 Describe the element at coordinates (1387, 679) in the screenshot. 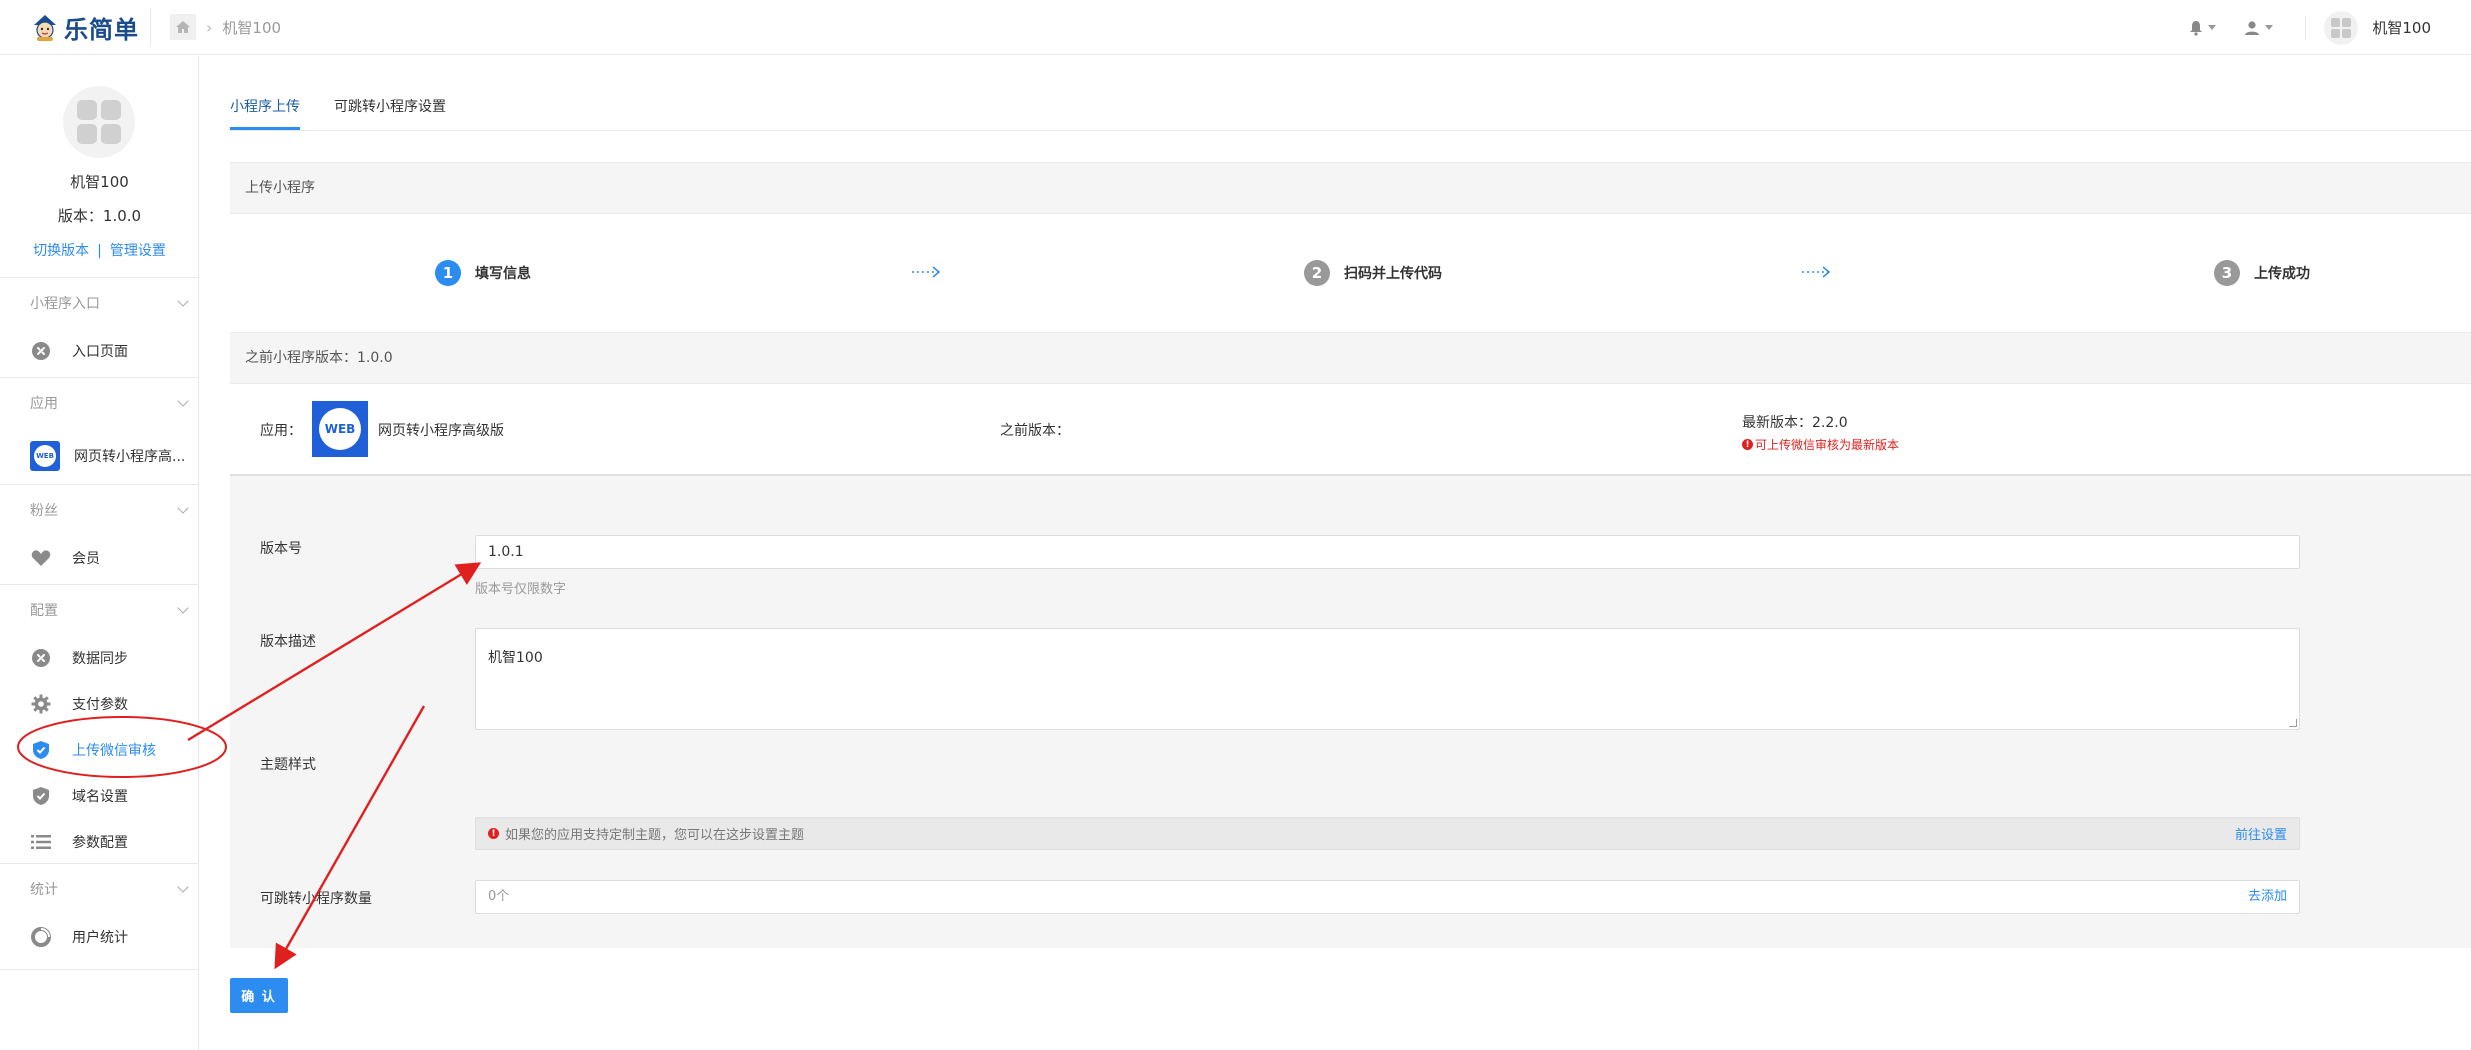

I see `description-textarea: 机智100` at that location.